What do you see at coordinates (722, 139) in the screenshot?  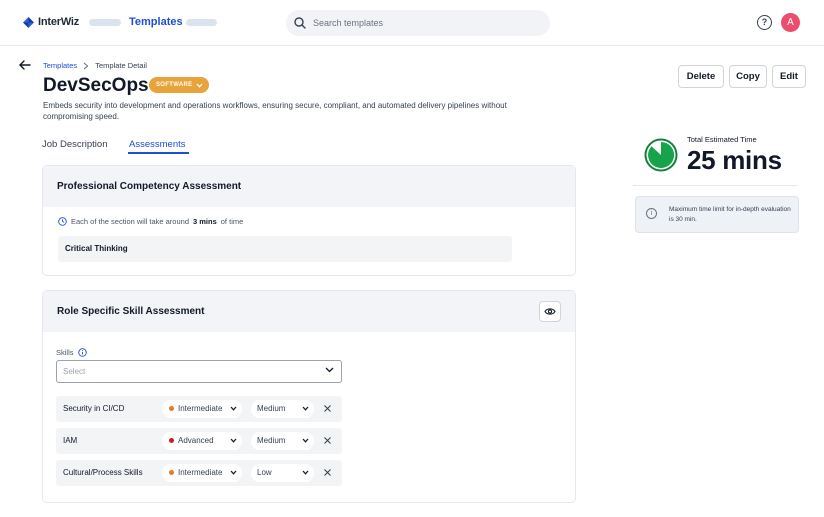 I see `total-time-label: Total Estimated Time` at bounding box center [722, 139].